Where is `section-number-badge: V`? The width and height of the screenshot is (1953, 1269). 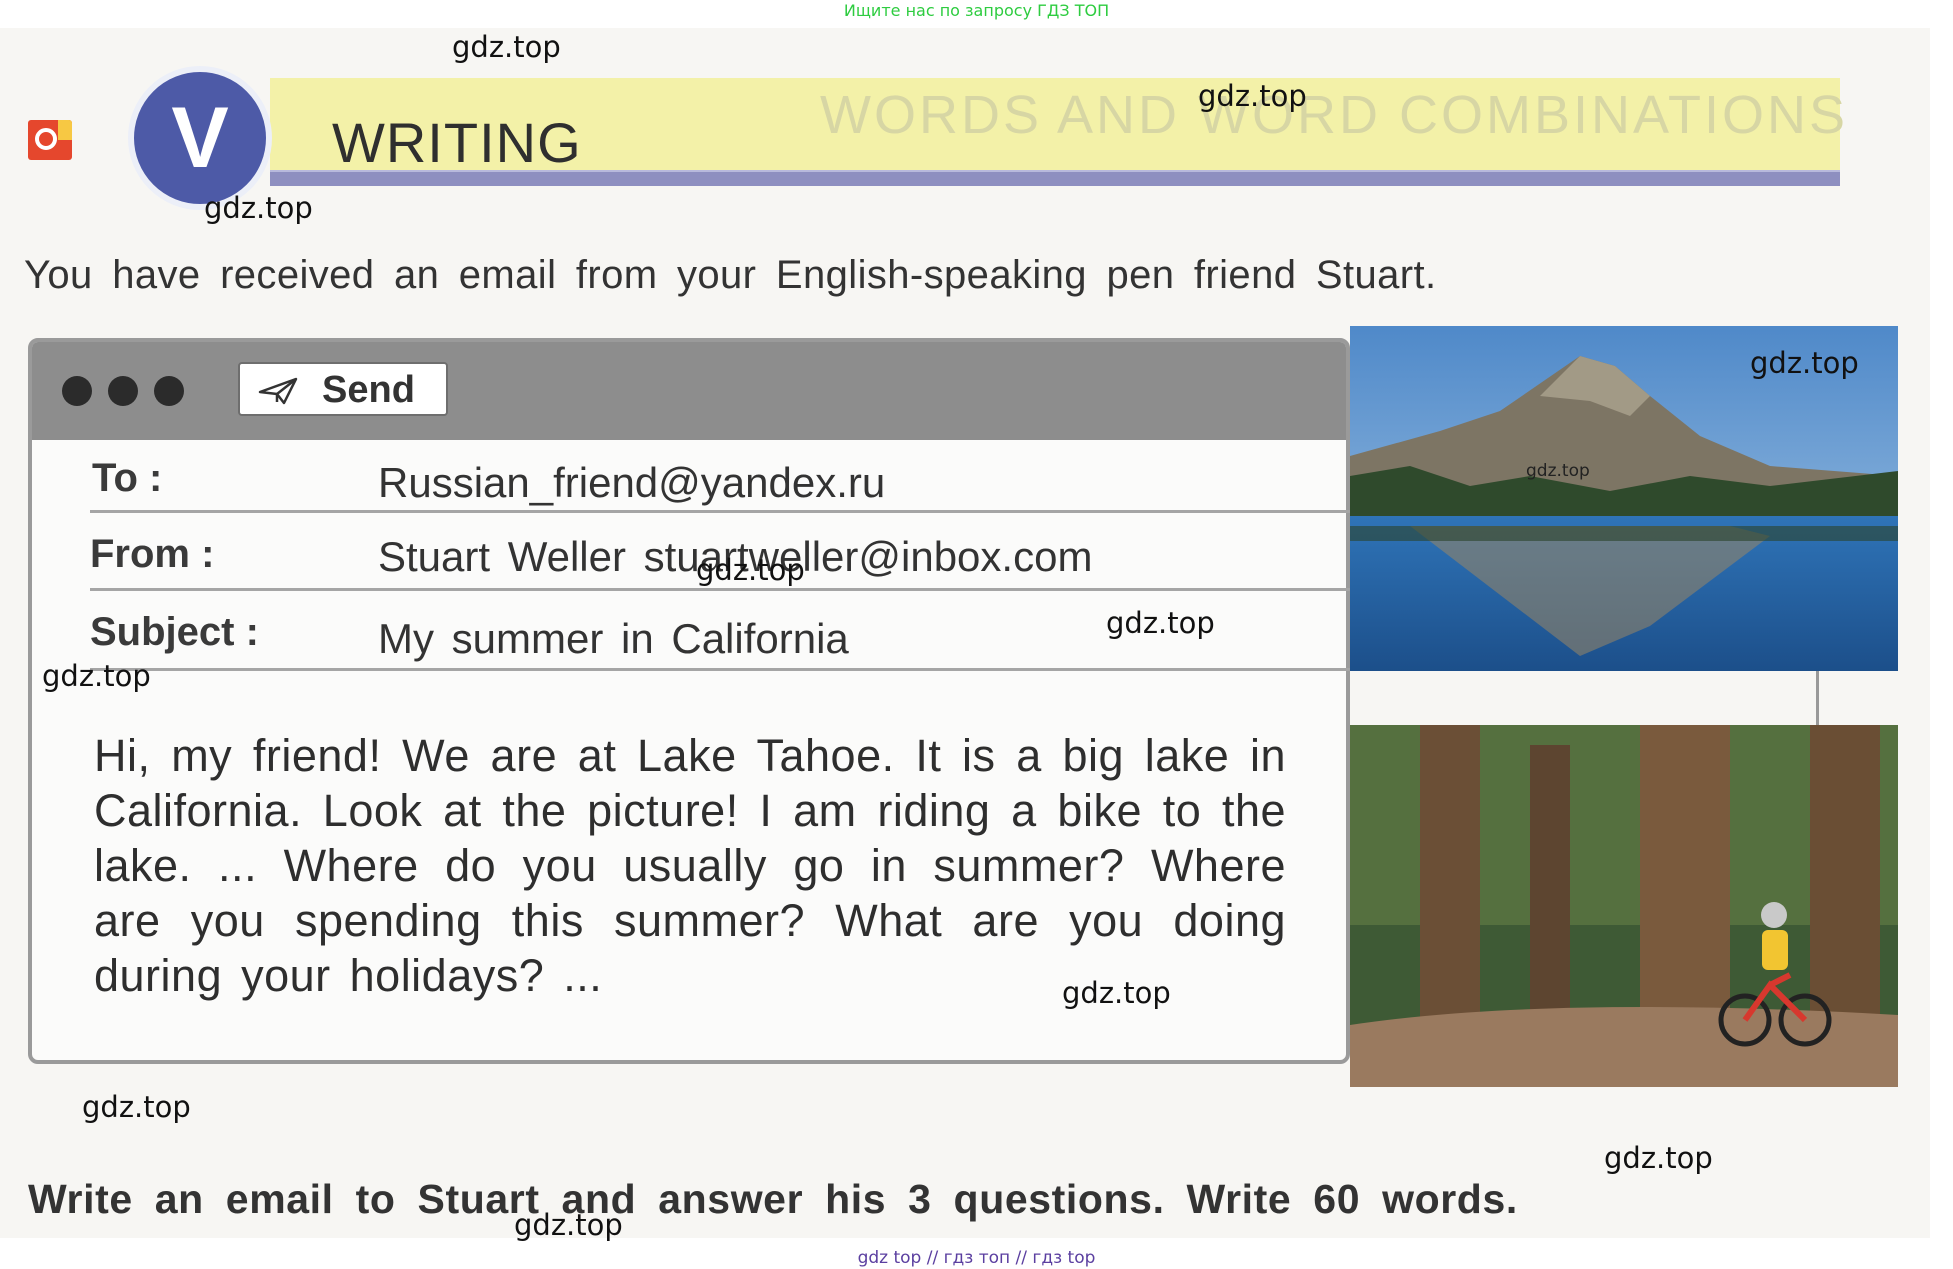 section-number-badge: V is located at coordinates (200, 138).